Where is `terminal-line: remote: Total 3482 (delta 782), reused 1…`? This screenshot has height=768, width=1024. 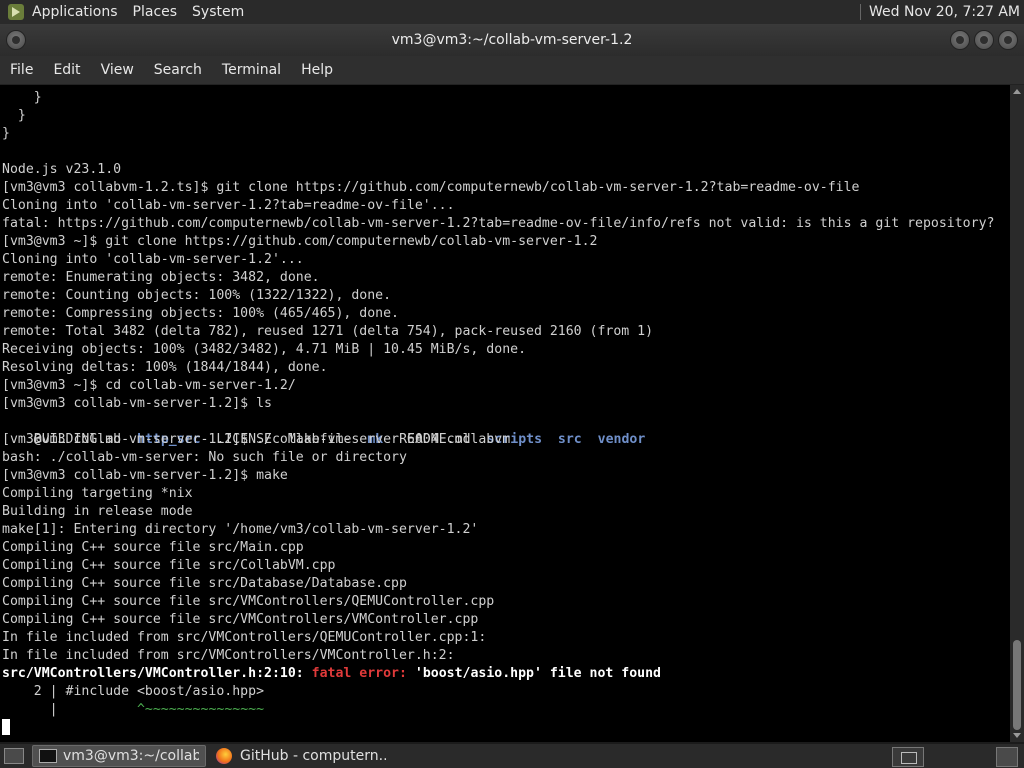
terminal-line: remote: Total 3482 (delta 782), reused 1… is located at coordinates (328, 331).